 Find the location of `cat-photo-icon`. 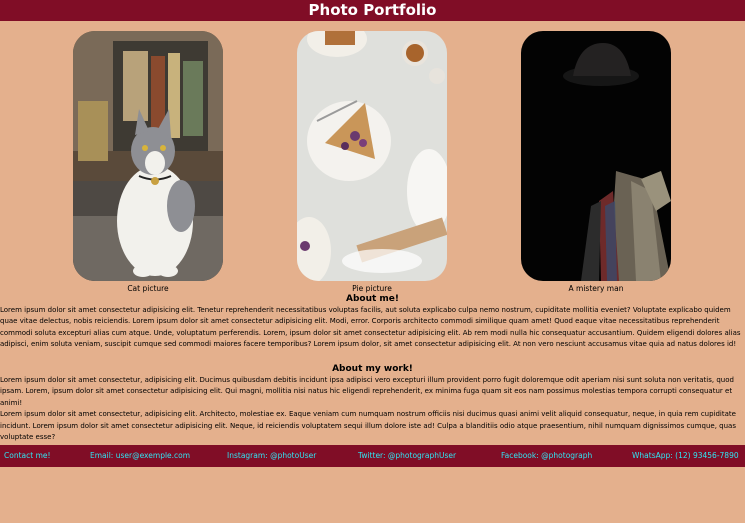

cat-photo-icon is located at coordinates (148, 156).